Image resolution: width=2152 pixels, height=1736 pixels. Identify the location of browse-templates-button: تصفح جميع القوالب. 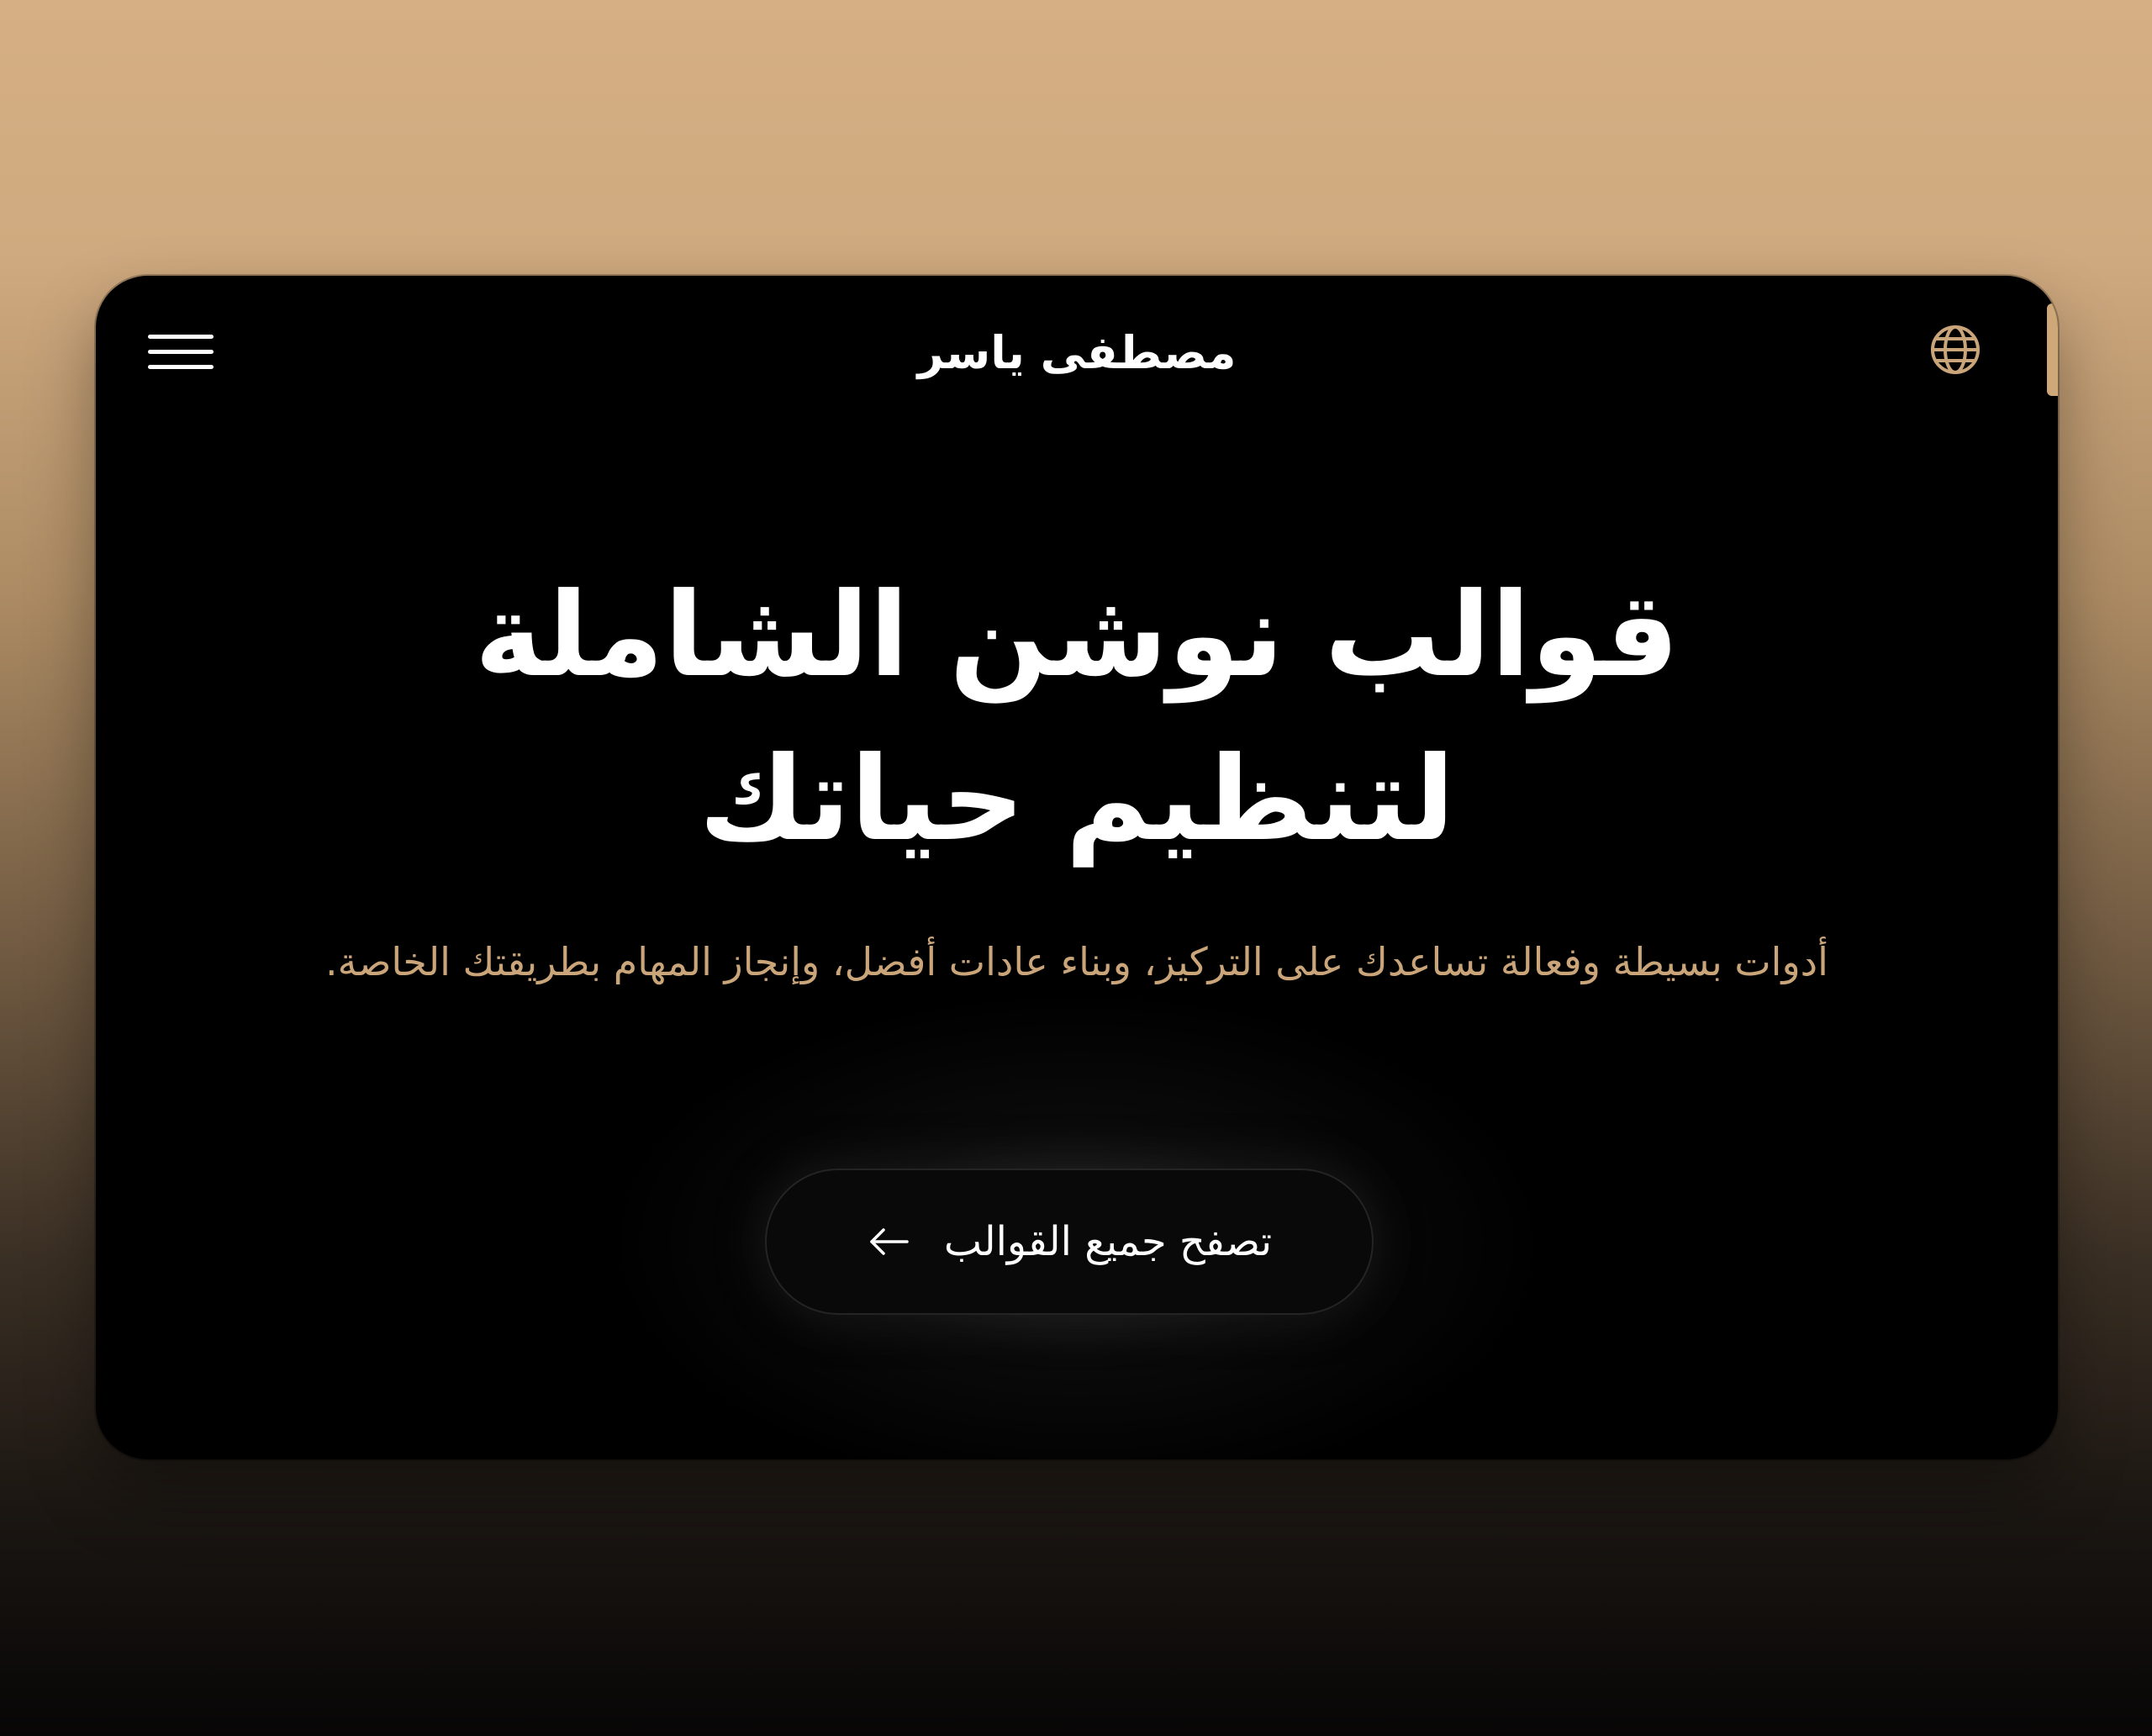
(1069, 1242).